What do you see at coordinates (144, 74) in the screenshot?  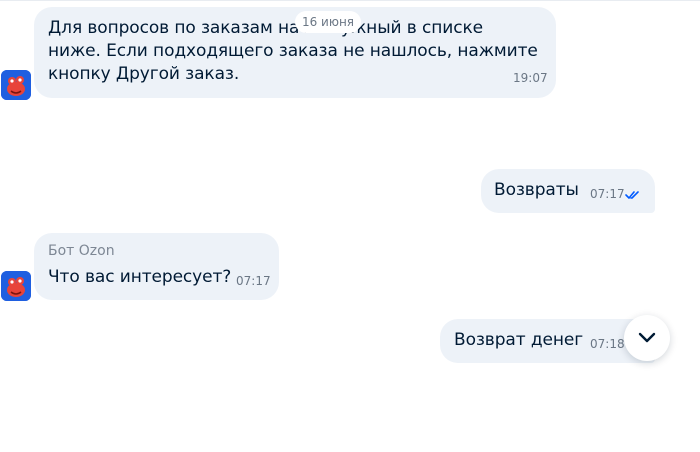 I see `message-text-line: кнопку Другой заказ.` at bounding box center [144, 74].